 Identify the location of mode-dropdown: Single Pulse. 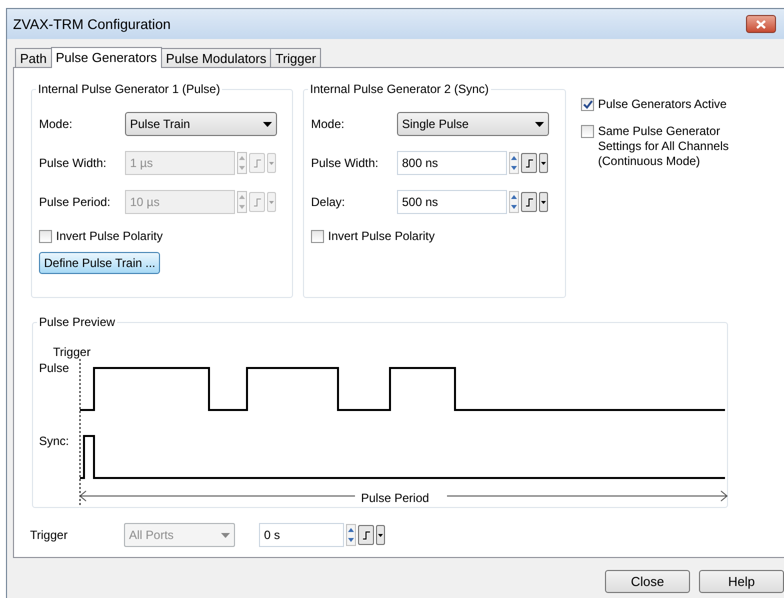
(473, 124).